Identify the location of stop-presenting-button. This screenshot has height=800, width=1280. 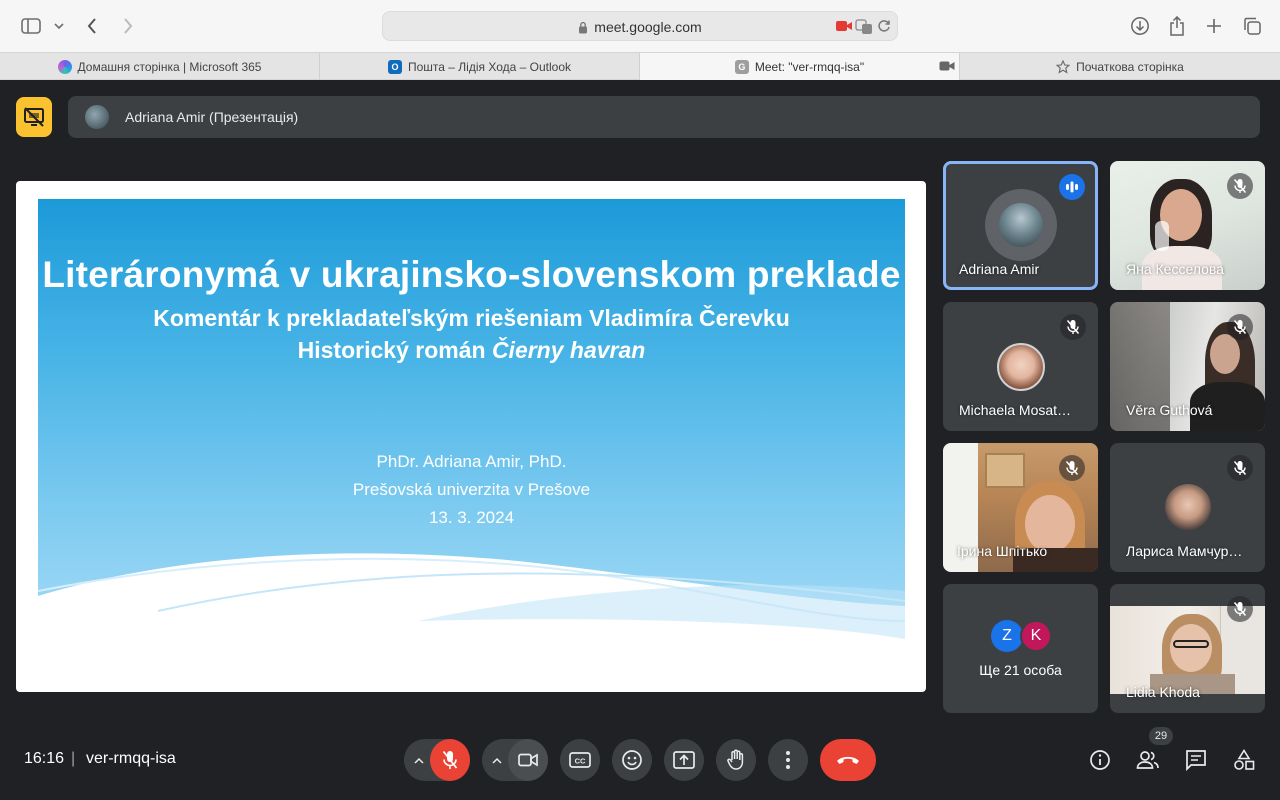
(34, 117).